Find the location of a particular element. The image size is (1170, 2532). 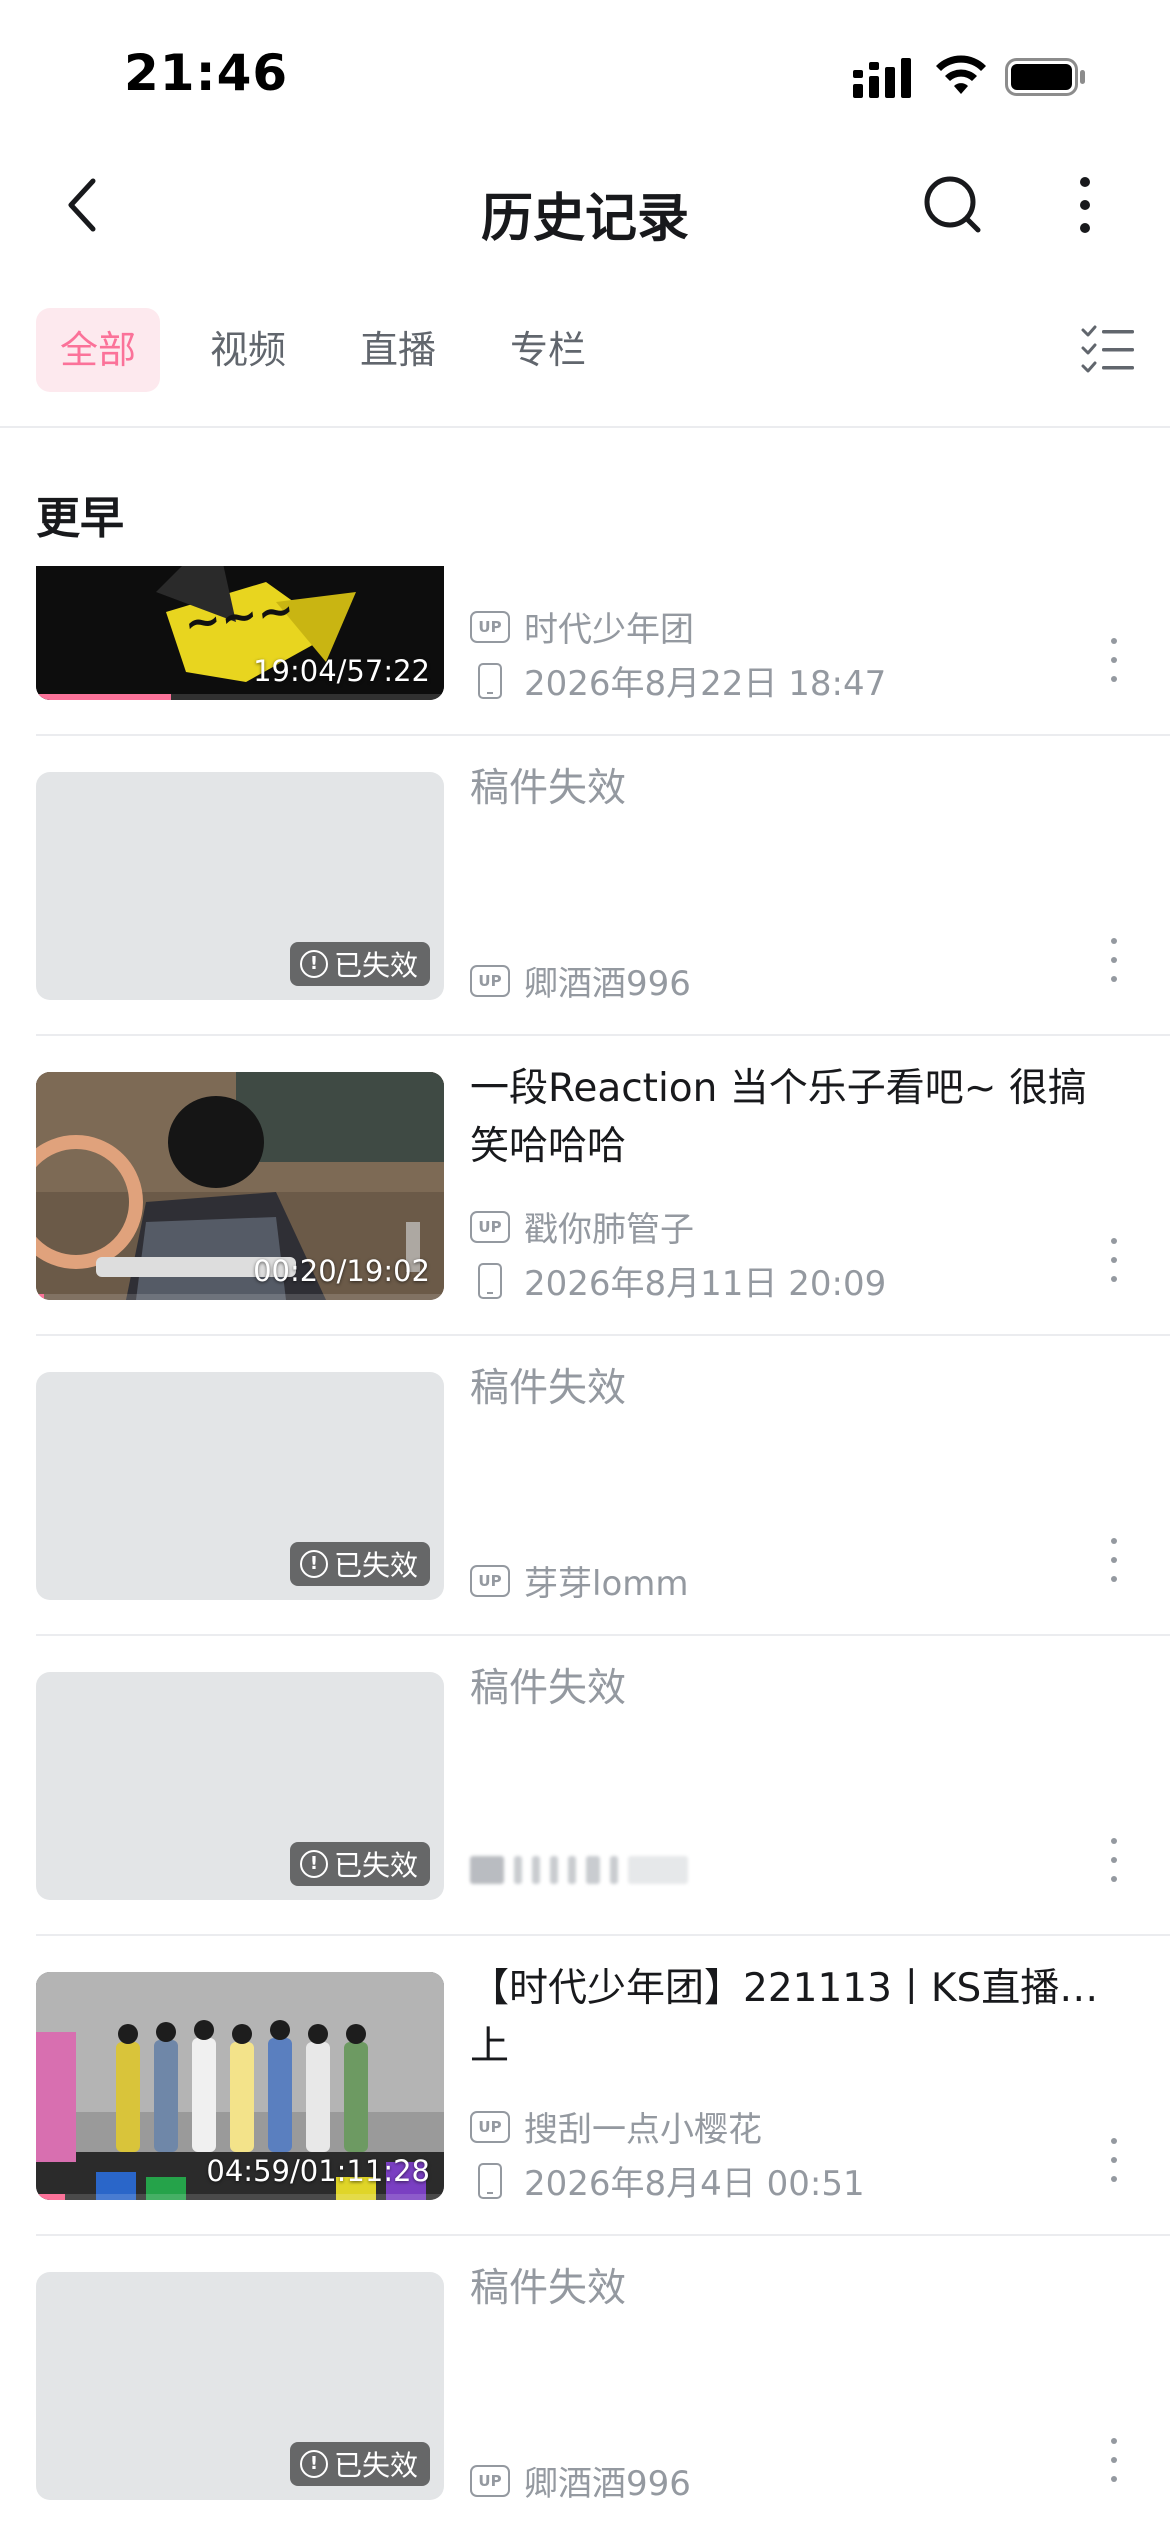

uploader-row: UP 搜刮一点小樱花 is located at coordinates (616, 2126).